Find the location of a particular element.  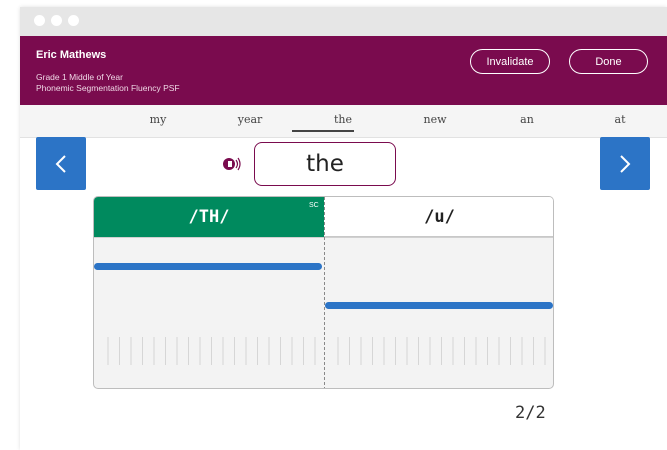

previous-button is located at coordinates (61, 163).